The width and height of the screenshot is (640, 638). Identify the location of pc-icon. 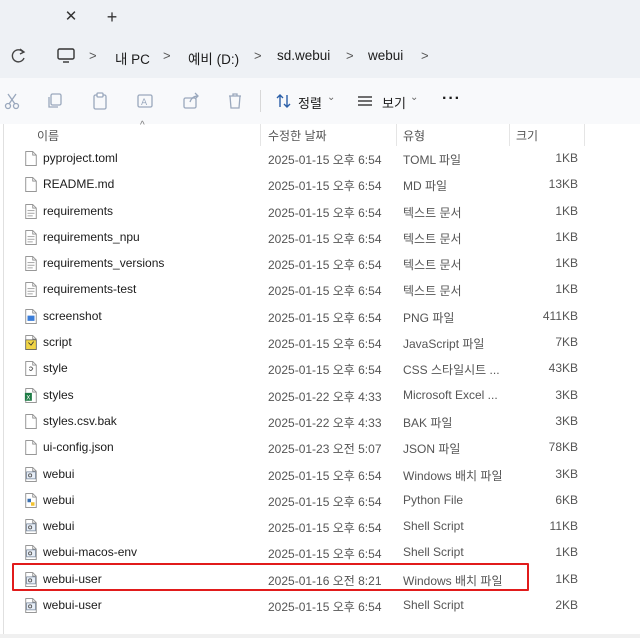
(66, 56).